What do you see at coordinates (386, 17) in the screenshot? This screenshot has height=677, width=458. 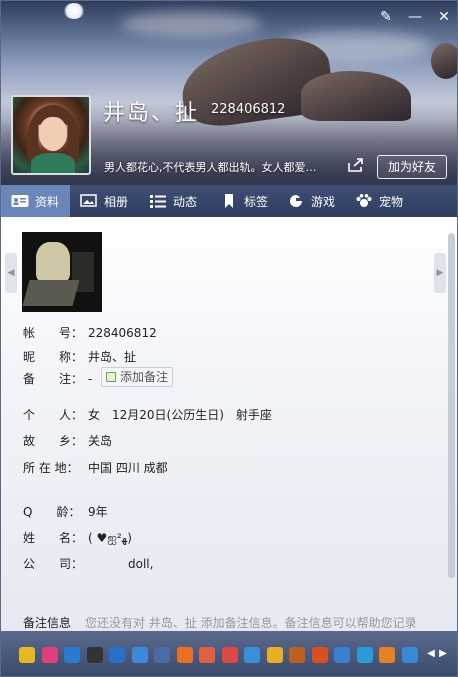 I see `skin-button: ✎` at bounding box center [386, 17].